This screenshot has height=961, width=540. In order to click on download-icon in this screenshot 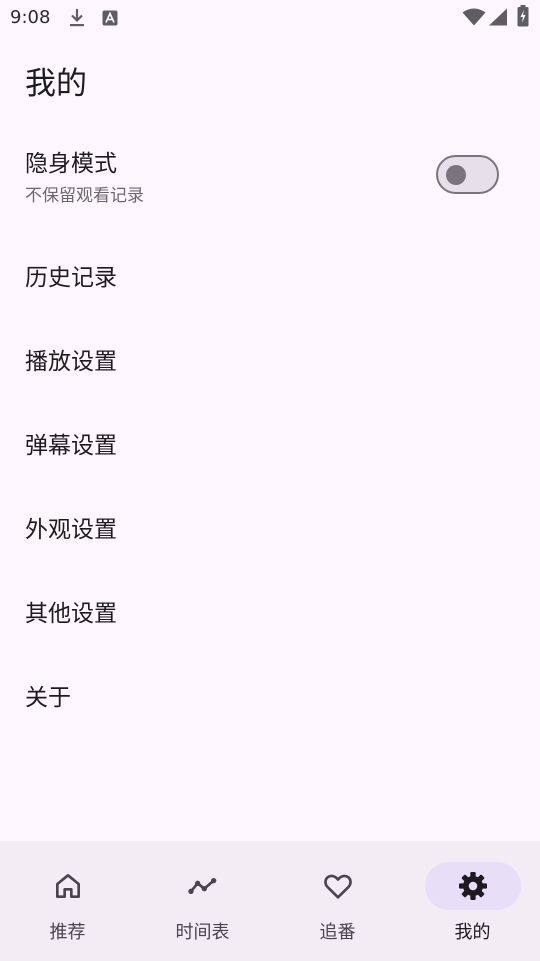, I will do `click(77, 18)`.